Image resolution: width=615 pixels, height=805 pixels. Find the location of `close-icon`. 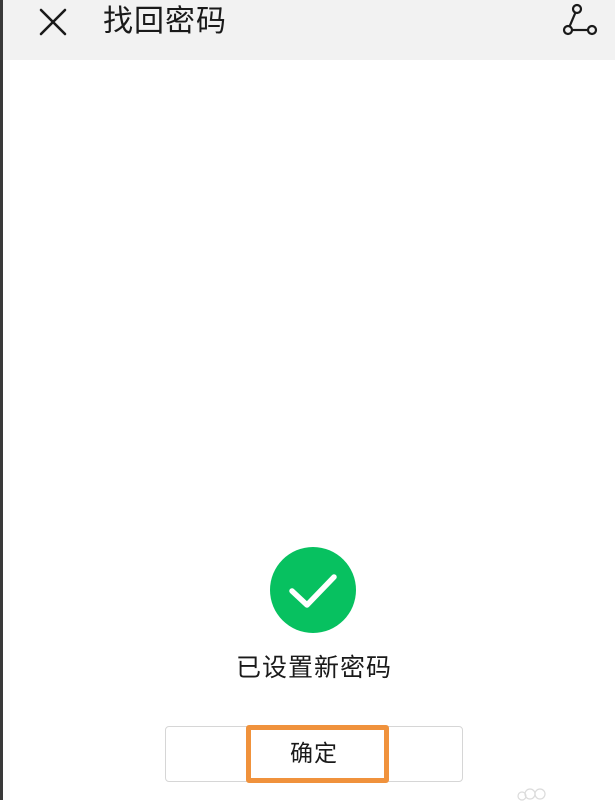

close-icon is located at coordinates (53, 27).